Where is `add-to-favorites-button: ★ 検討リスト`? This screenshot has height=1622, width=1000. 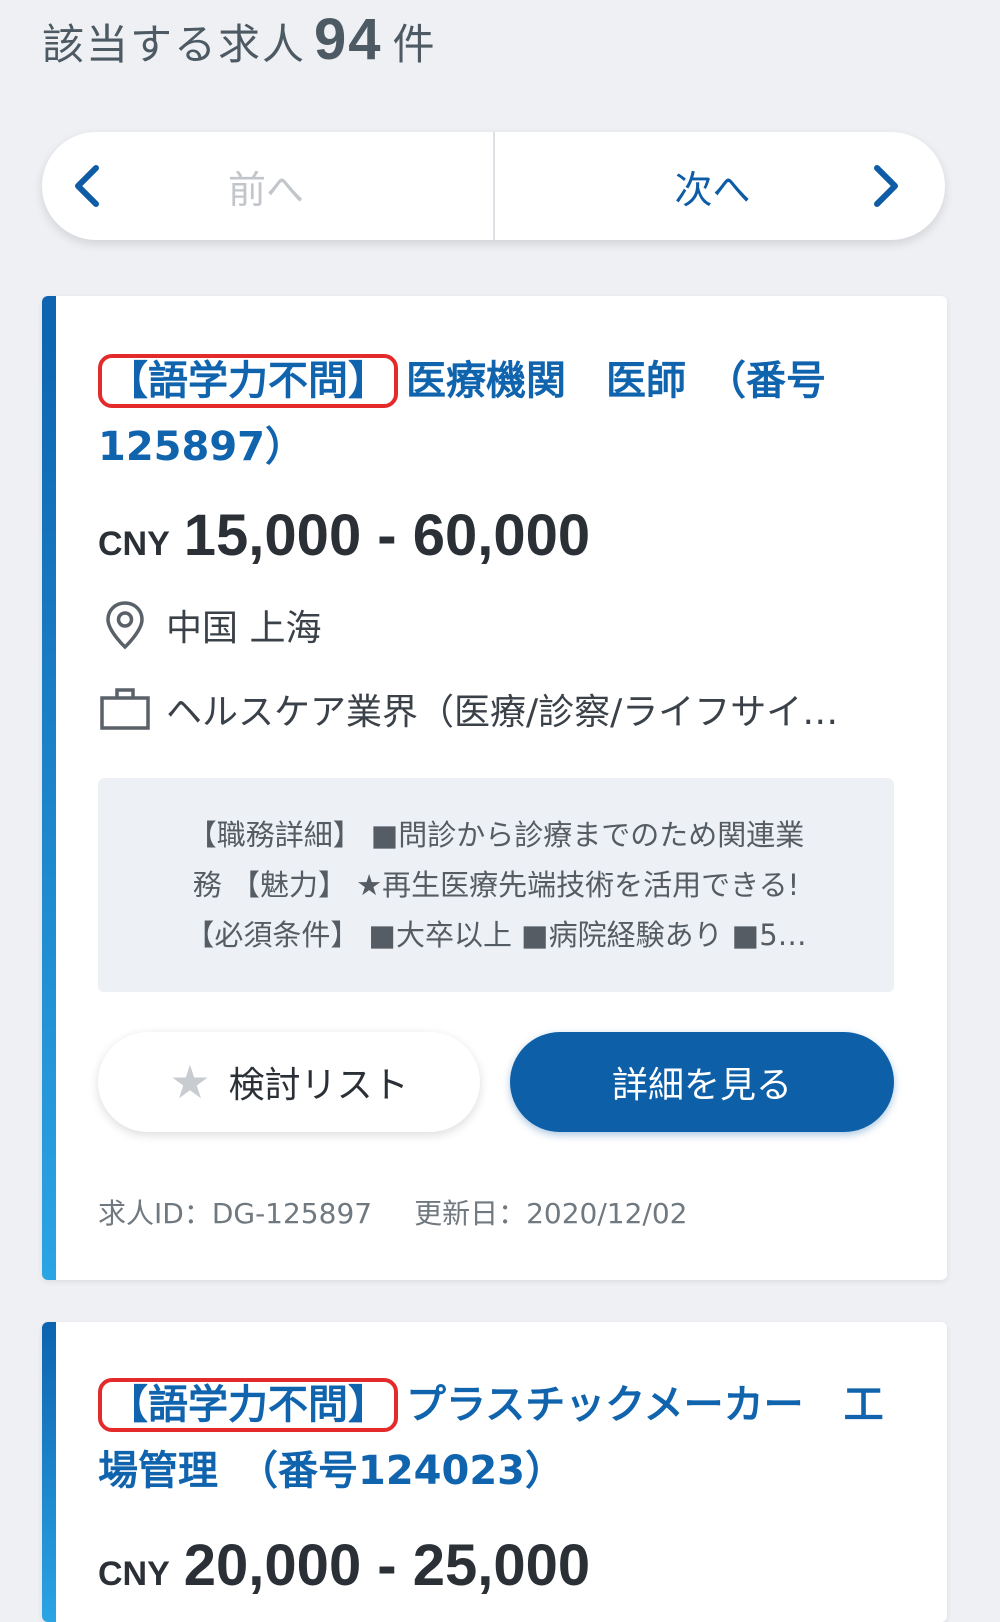 add-to-favorites-button: ★ 検討リスト is located at coordinates (289, 1082).